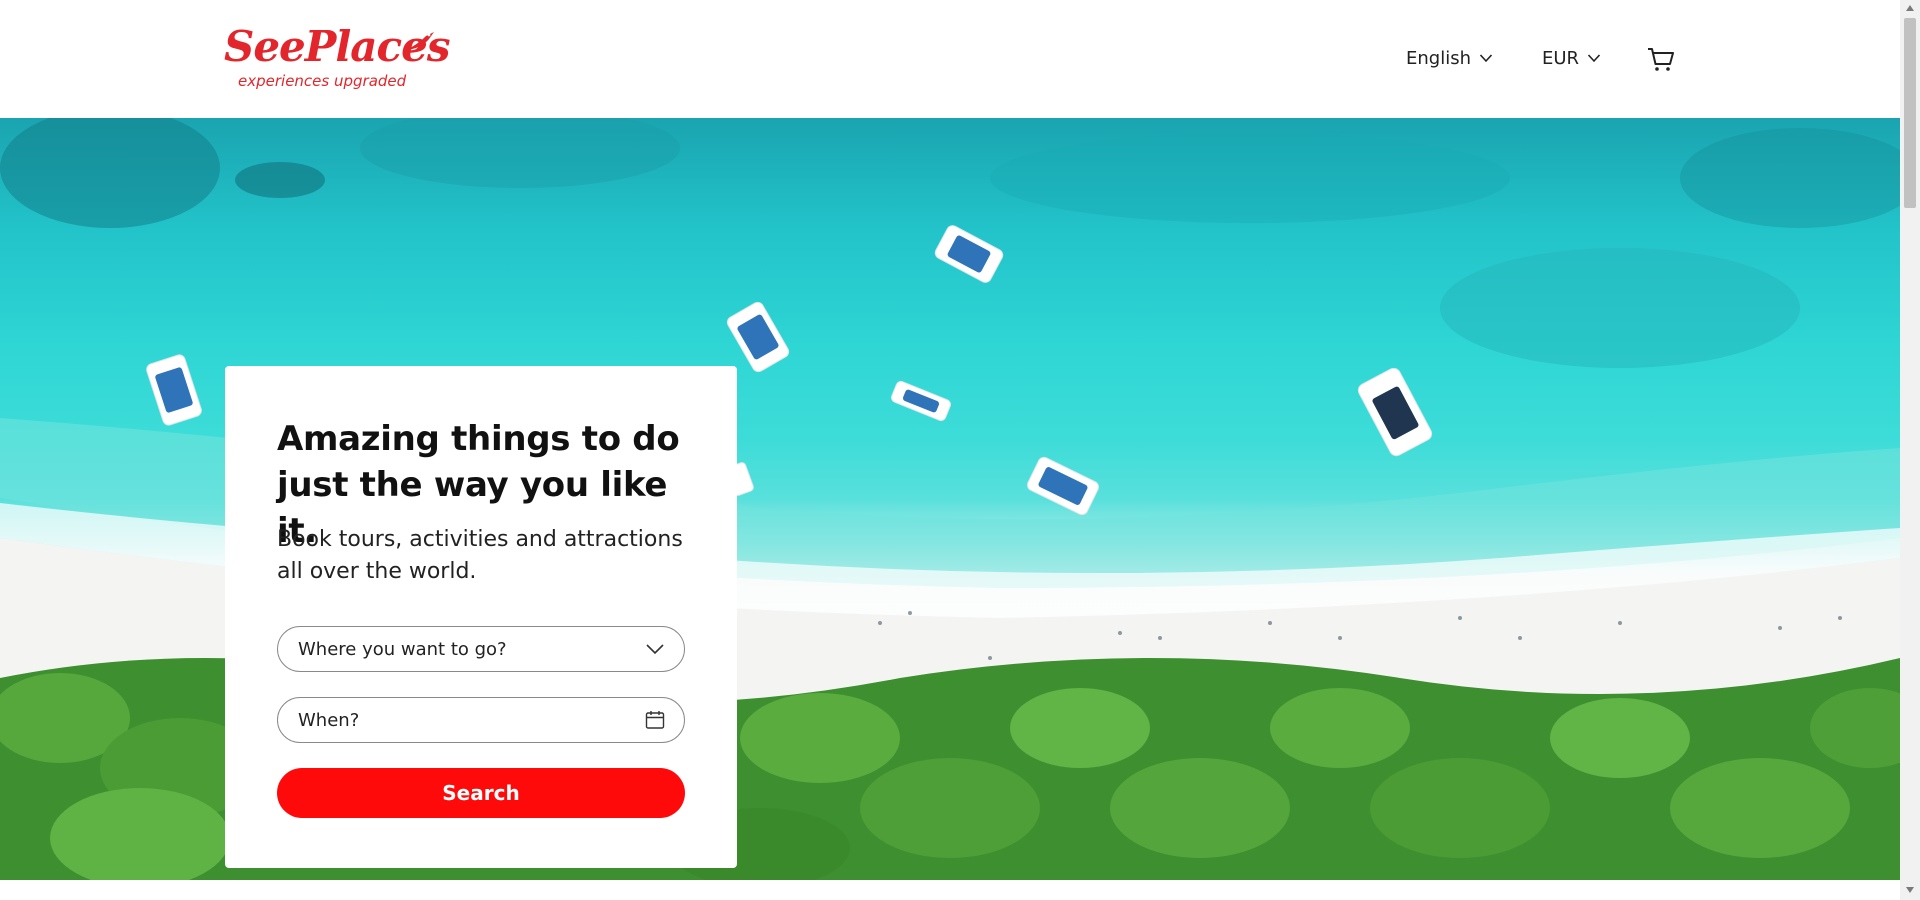 The image size is (1920, 900). I want to click on currency-selector: EUR, so click(1571, 58).